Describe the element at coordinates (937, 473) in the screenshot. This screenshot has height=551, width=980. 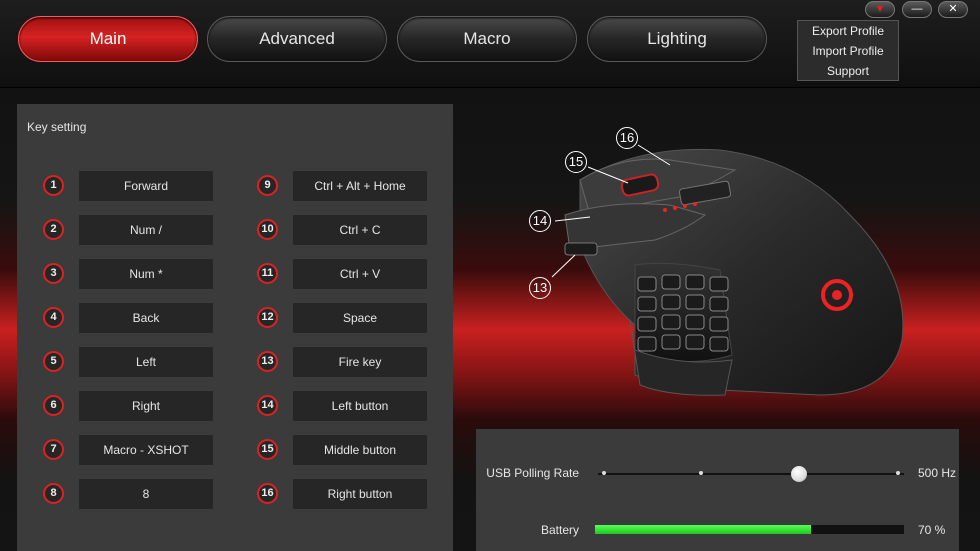
I see `usb-polling-value: 500 Hz` at that location.